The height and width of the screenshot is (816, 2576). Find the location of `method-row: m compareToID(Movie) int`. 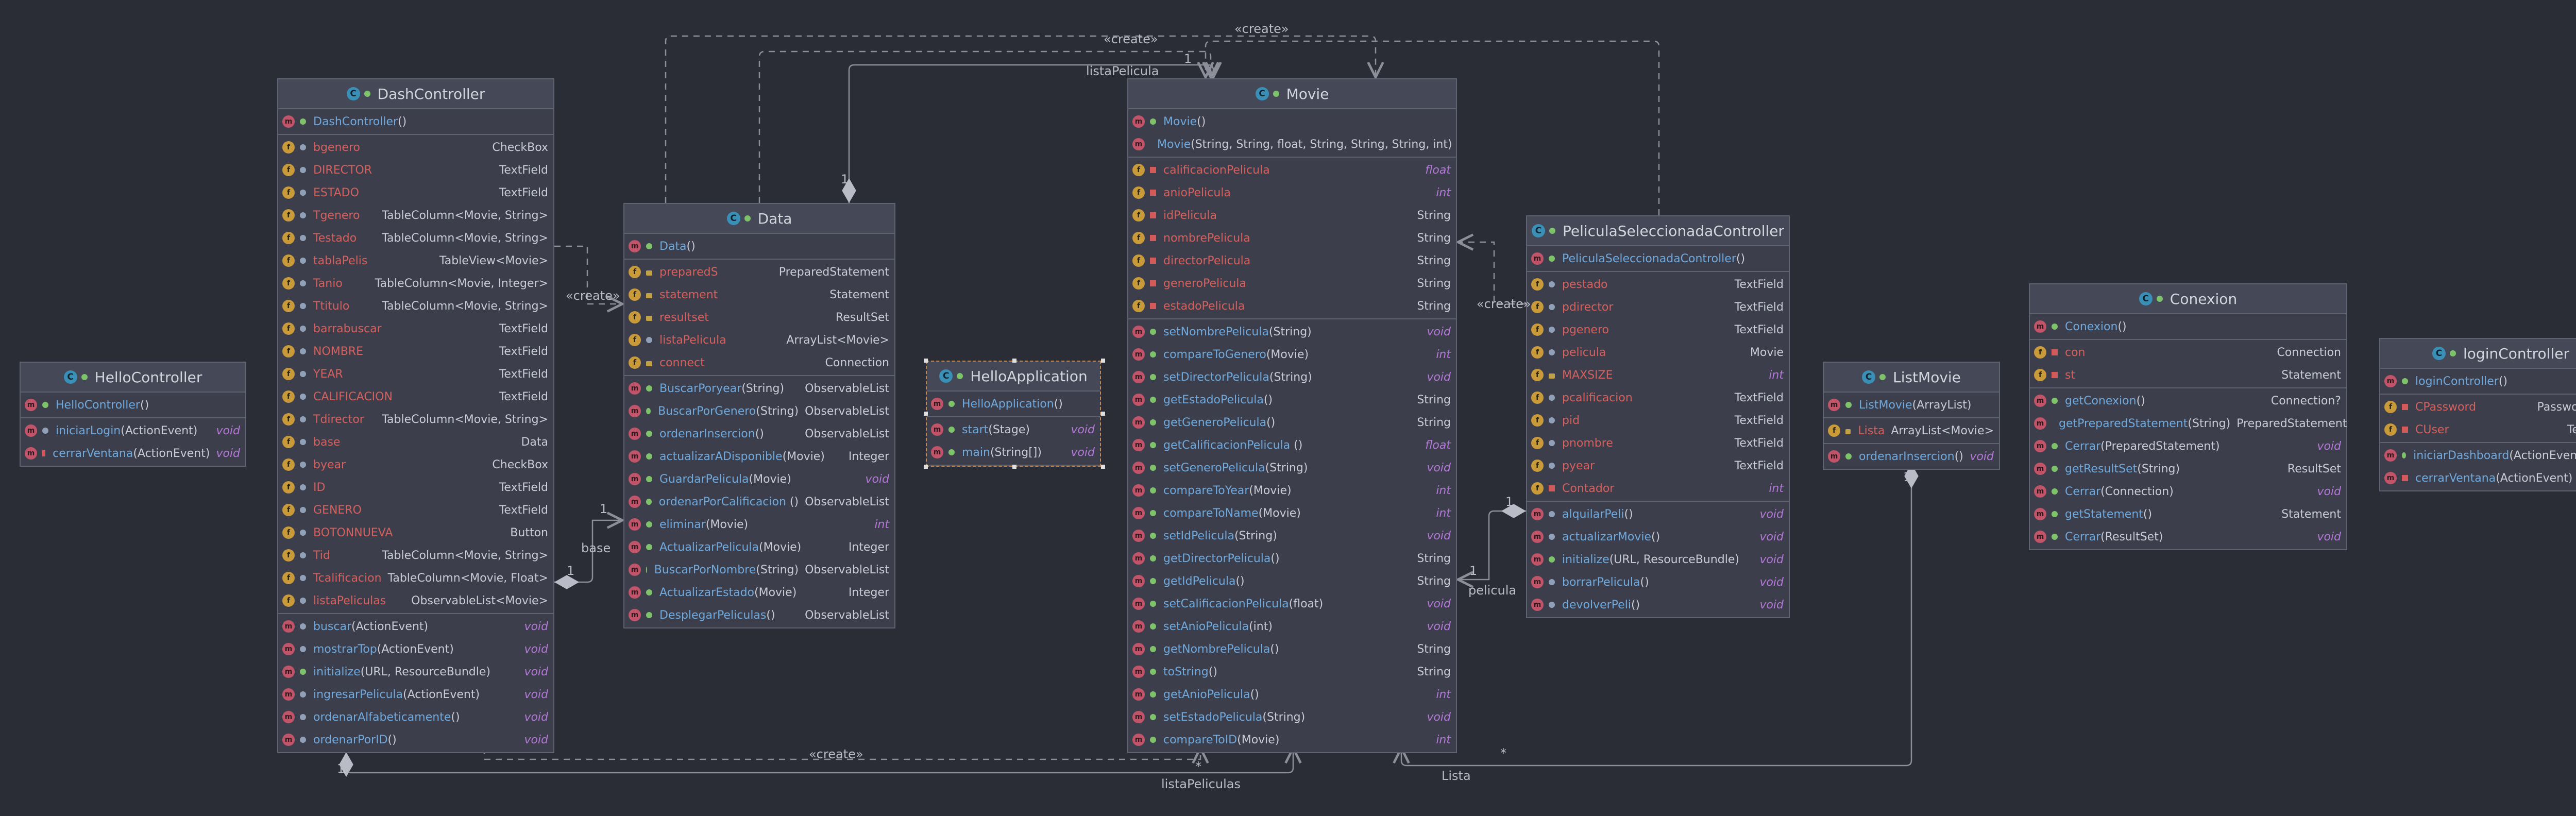

method-row: m compareToID(Movie) int is located at coordinates (1292, 739).